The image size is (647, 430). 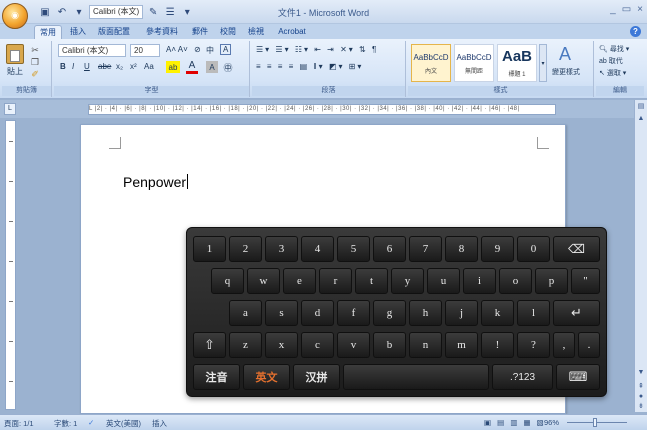 What do you see at coordinates (589, 345) in the screenshot?
I see `key-period: .` at bounding box center [589, 345].